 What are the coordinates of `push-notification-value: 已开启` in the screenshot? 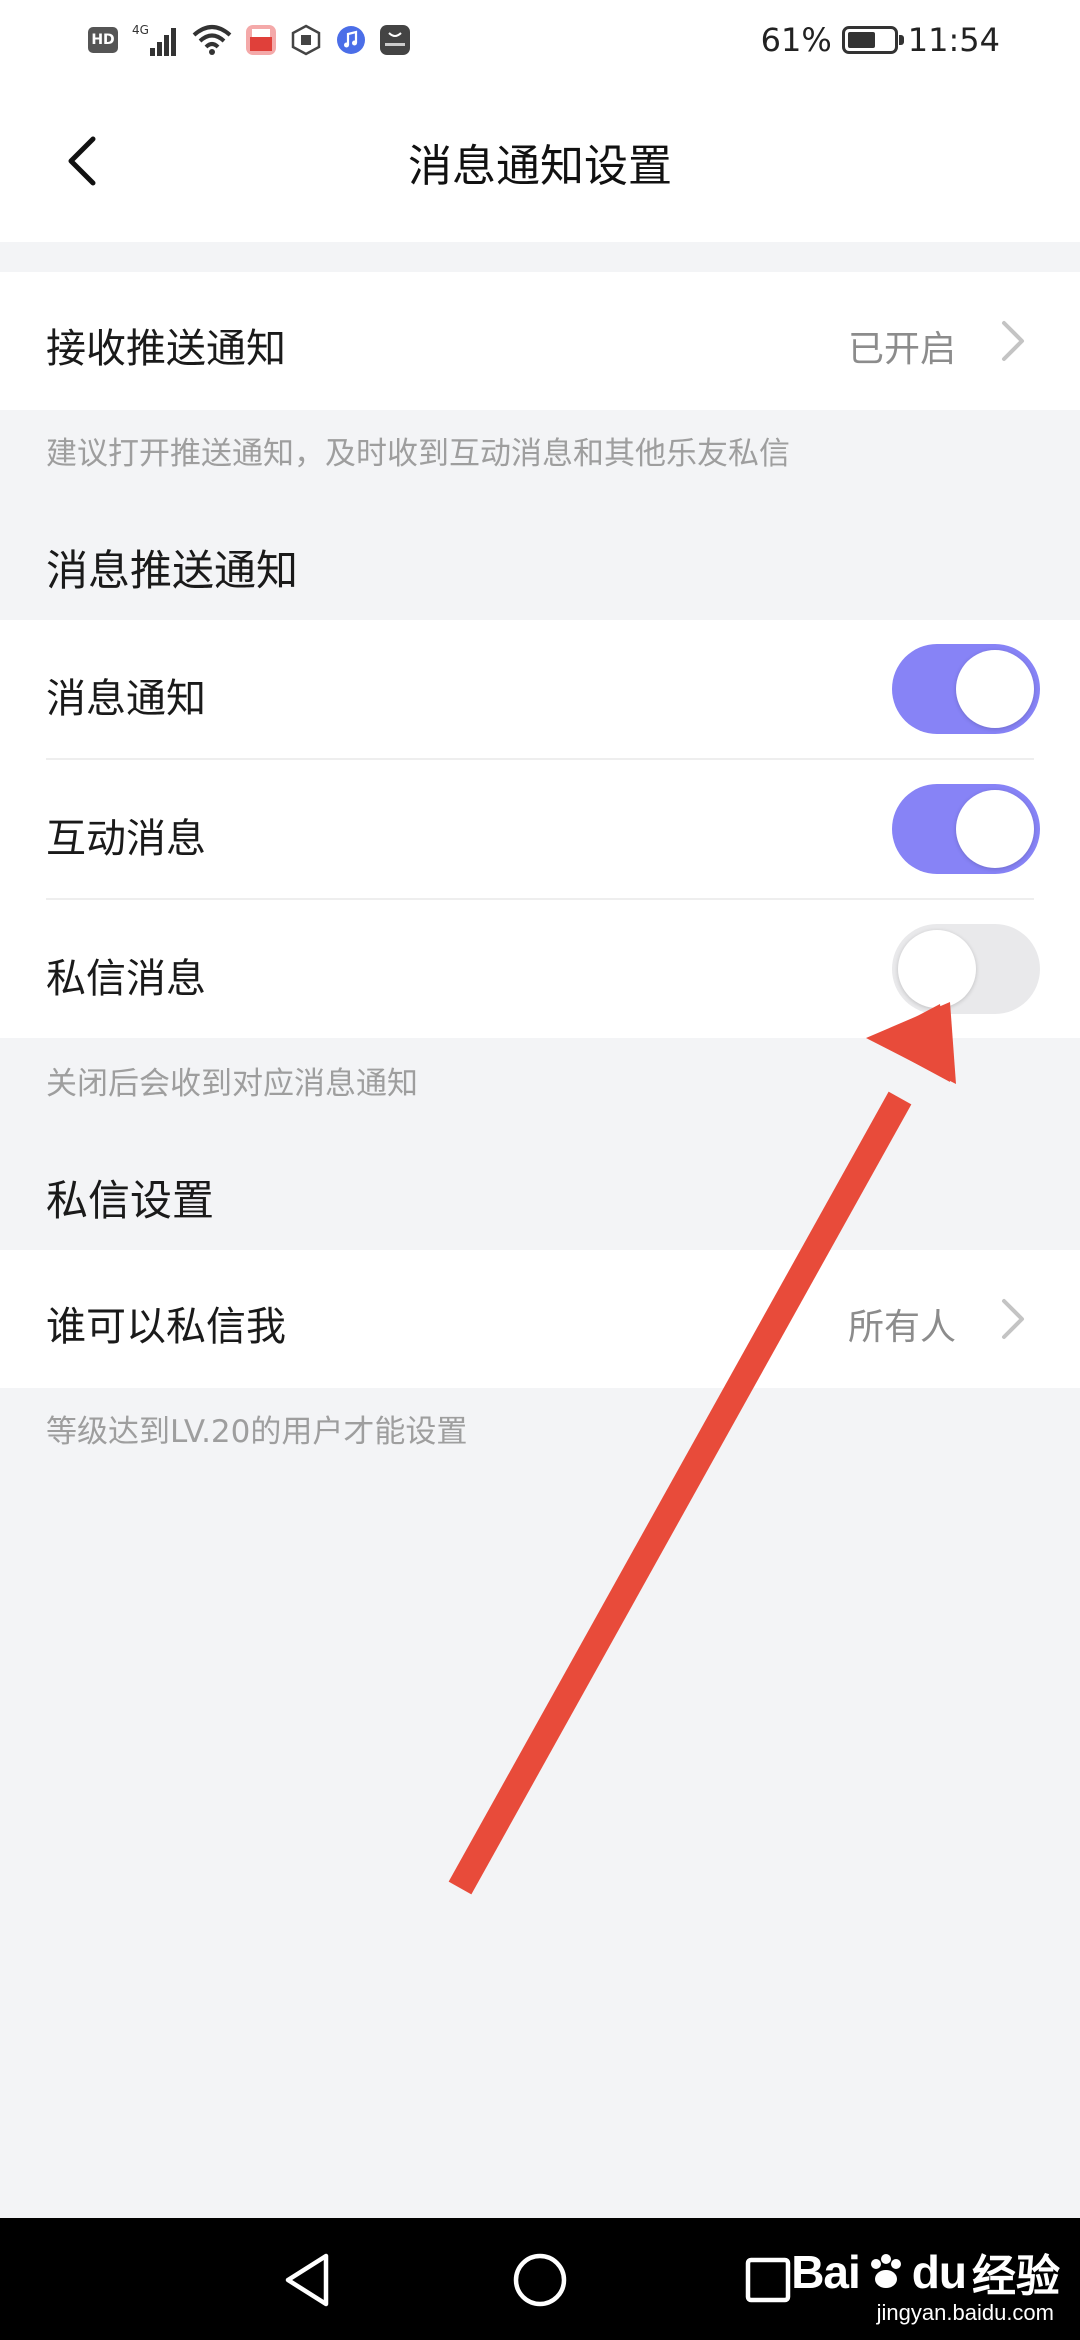 It's located at (901, 349).